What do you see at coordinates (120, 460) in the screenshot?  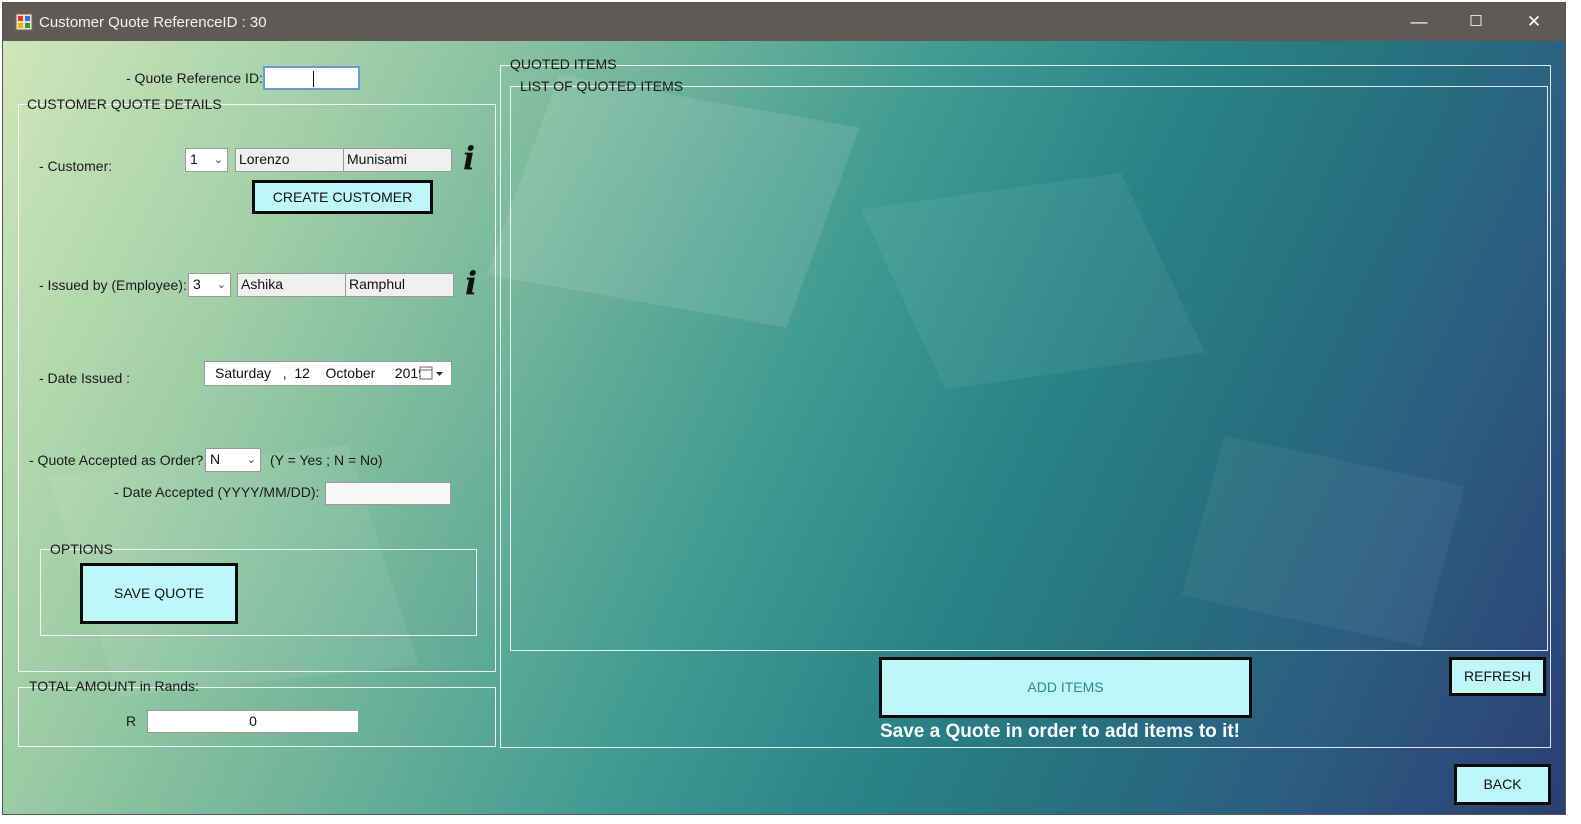 I see `accepted-label: - Quote Accepted as Order? :` at bounding box center [120, 460].